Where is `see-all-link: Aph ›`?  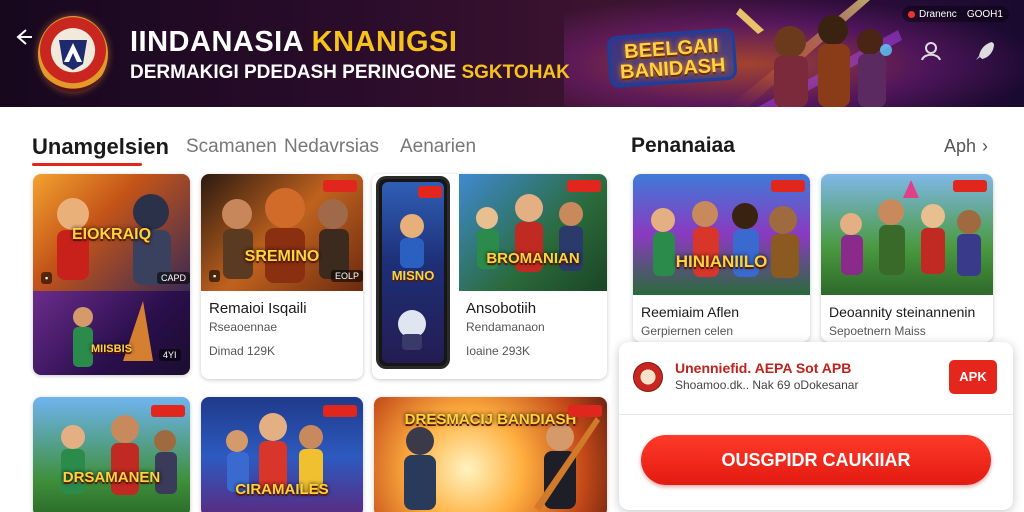 see-all-link: Aph › is located at coordinates (966, 146).